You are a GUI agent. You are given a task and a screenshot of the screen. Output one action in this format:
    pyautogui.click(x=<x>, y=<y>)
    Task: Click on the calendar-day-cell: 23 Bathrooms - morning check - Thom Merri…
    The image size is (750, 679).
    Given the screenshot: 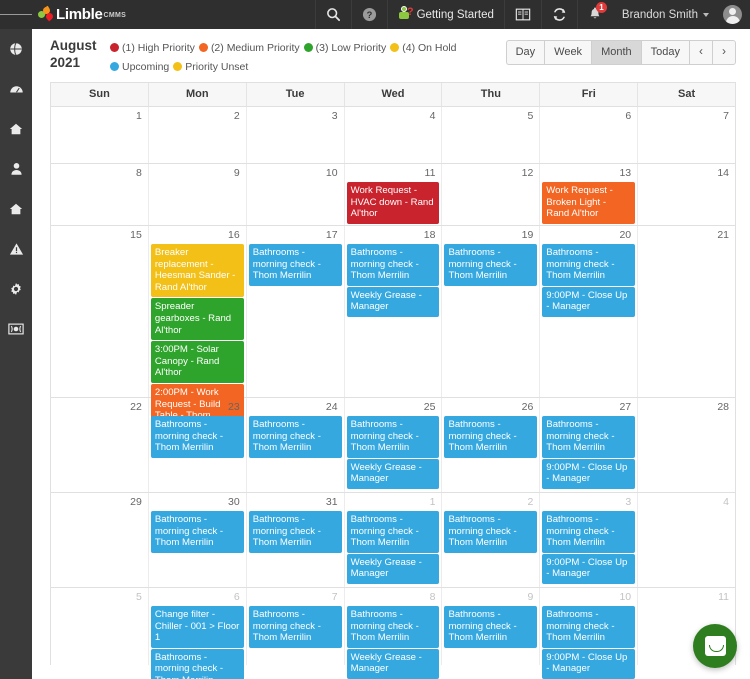 What is the action you would take?
    pyautogui.click(x=198, y=445)
    